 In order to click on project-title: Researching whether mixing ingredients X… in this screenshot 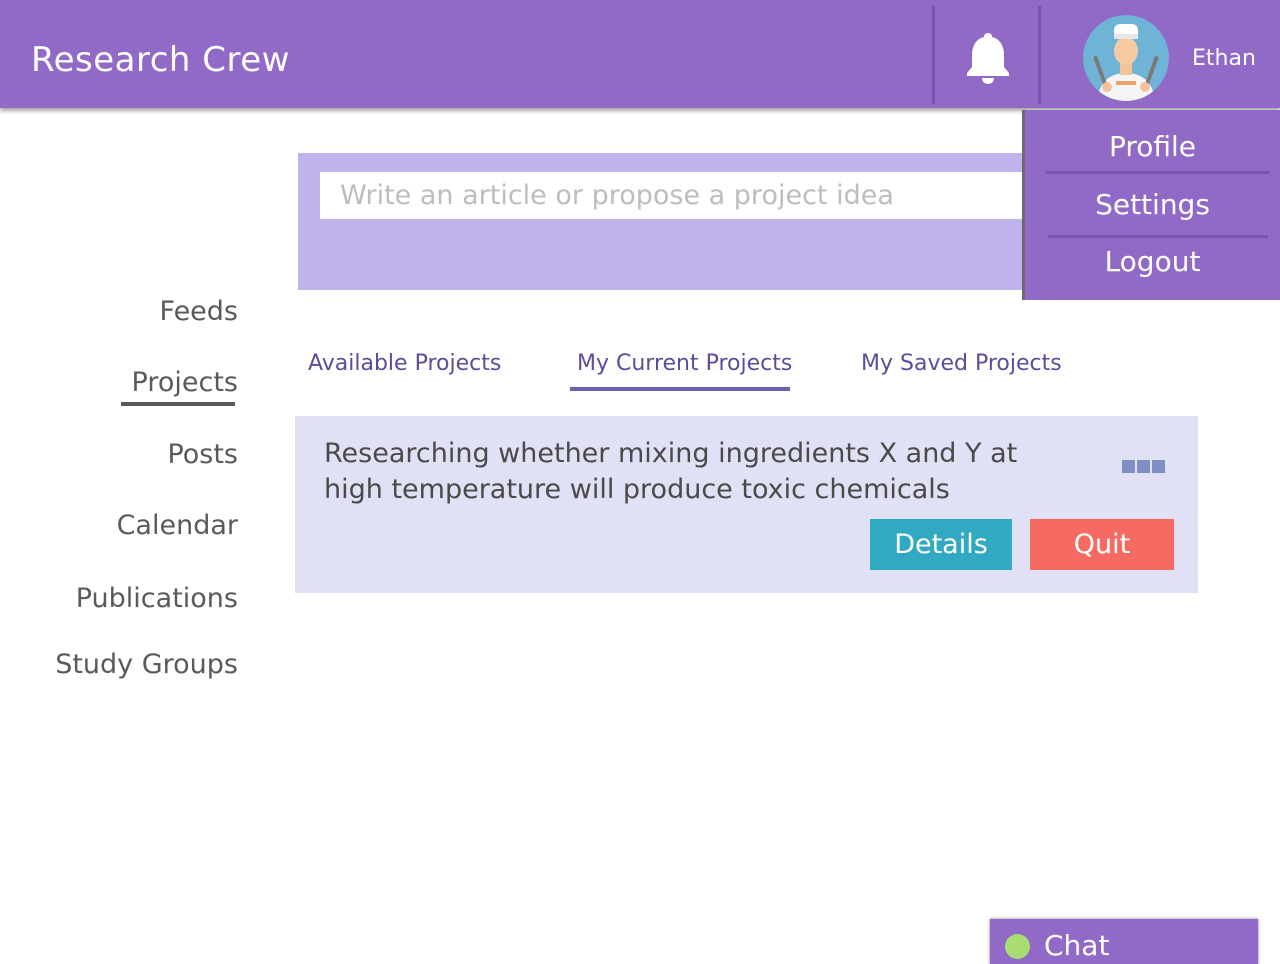, I will do `click(671, 471)`.